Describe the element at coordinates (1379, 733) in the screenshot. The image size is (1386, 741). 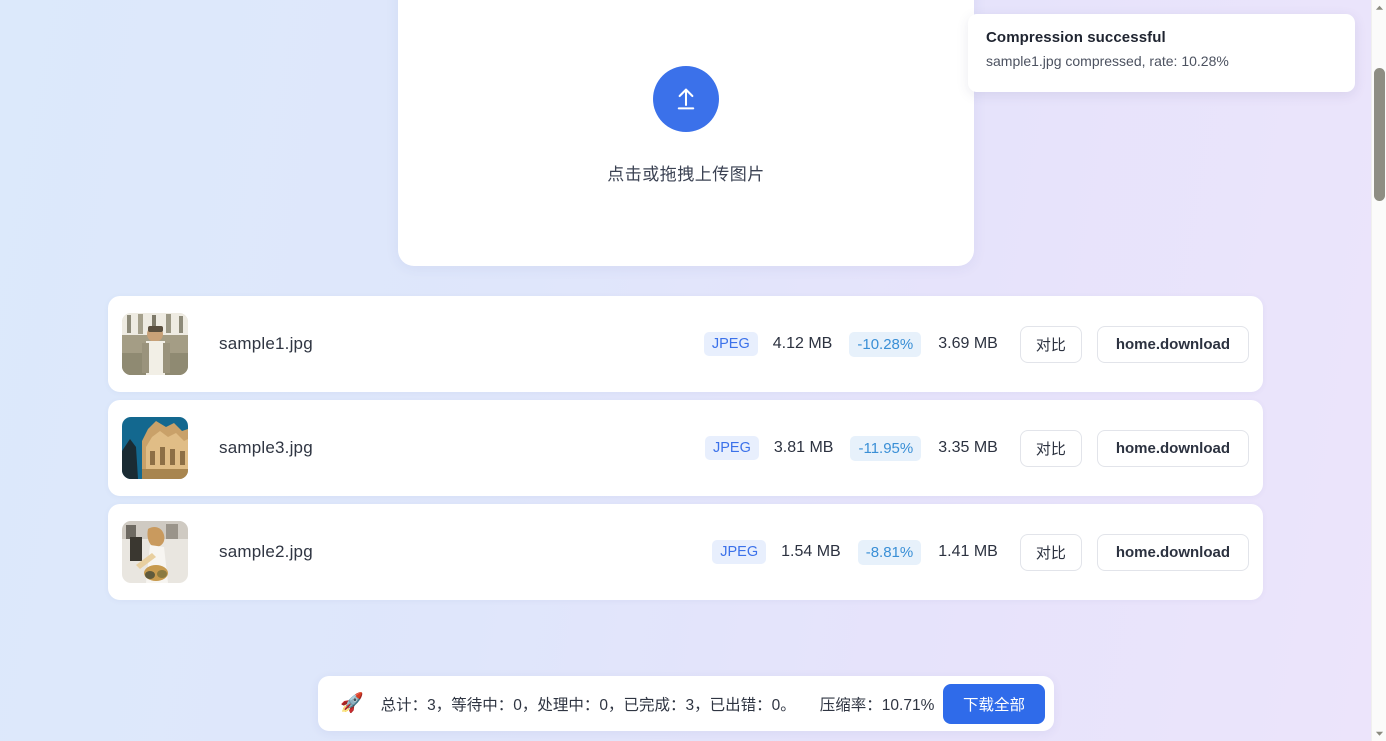
I see `scroll-down-arrow-icon` at that location.